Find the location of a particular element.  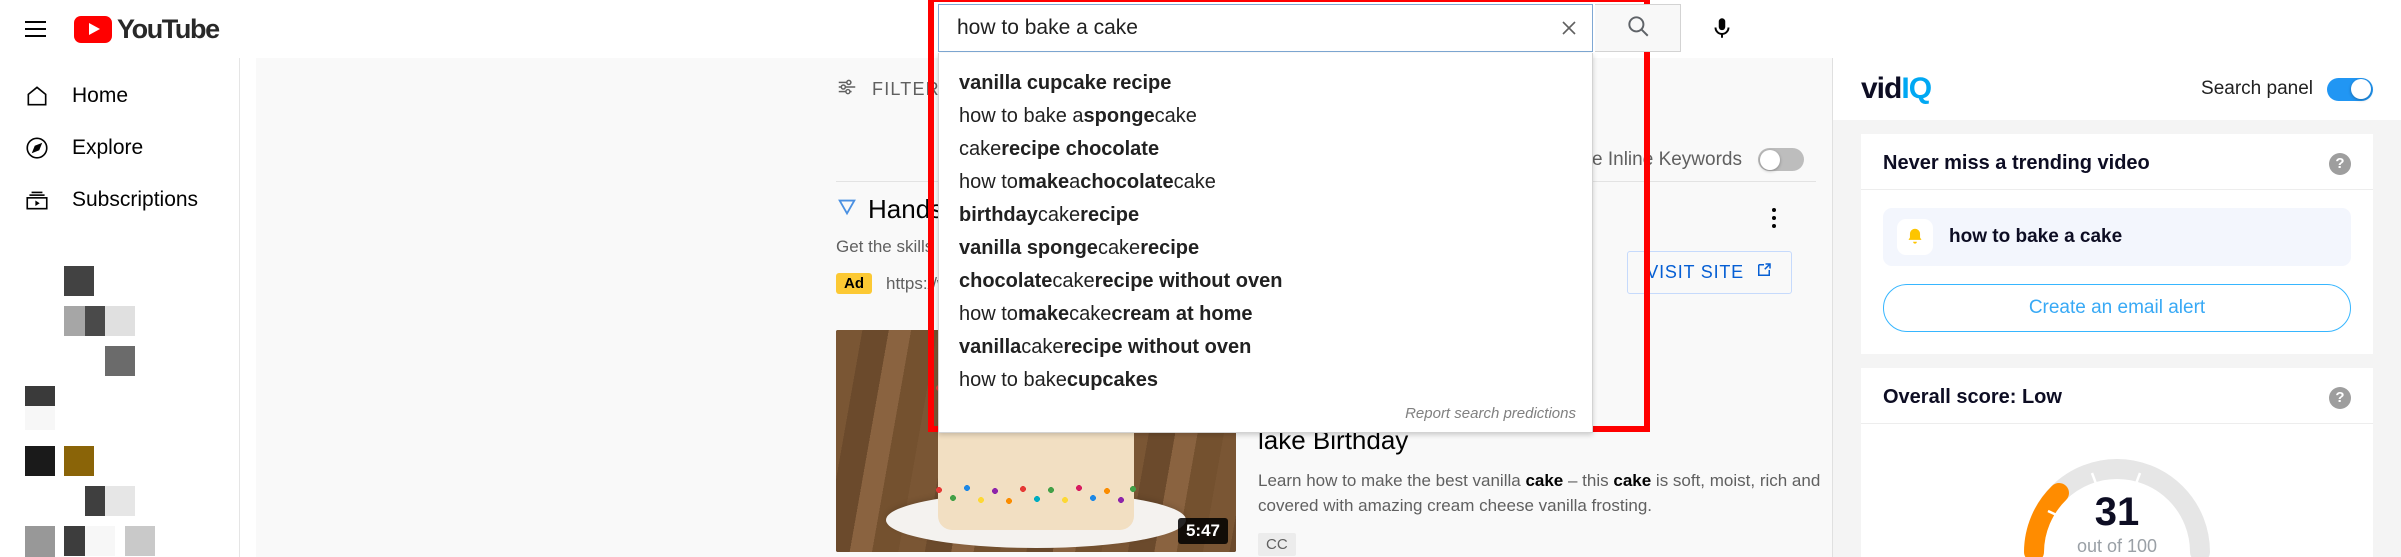

inline-keywords-toggle is located at coordinates (1781, 159).